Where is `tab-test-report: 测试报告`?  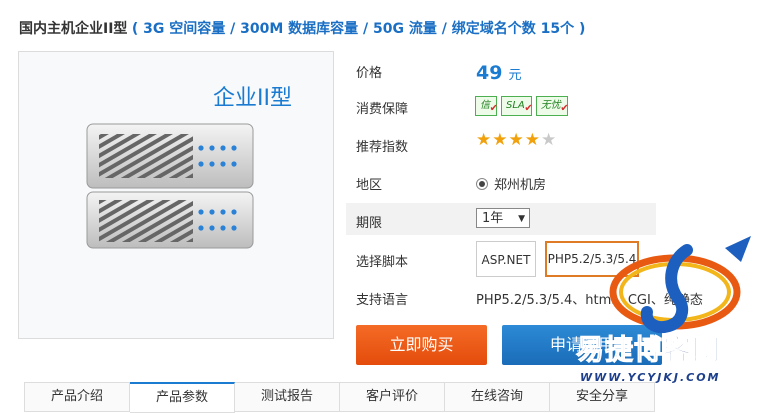
tab-test-report: 测试报告 is located at coordinates (287, 397).